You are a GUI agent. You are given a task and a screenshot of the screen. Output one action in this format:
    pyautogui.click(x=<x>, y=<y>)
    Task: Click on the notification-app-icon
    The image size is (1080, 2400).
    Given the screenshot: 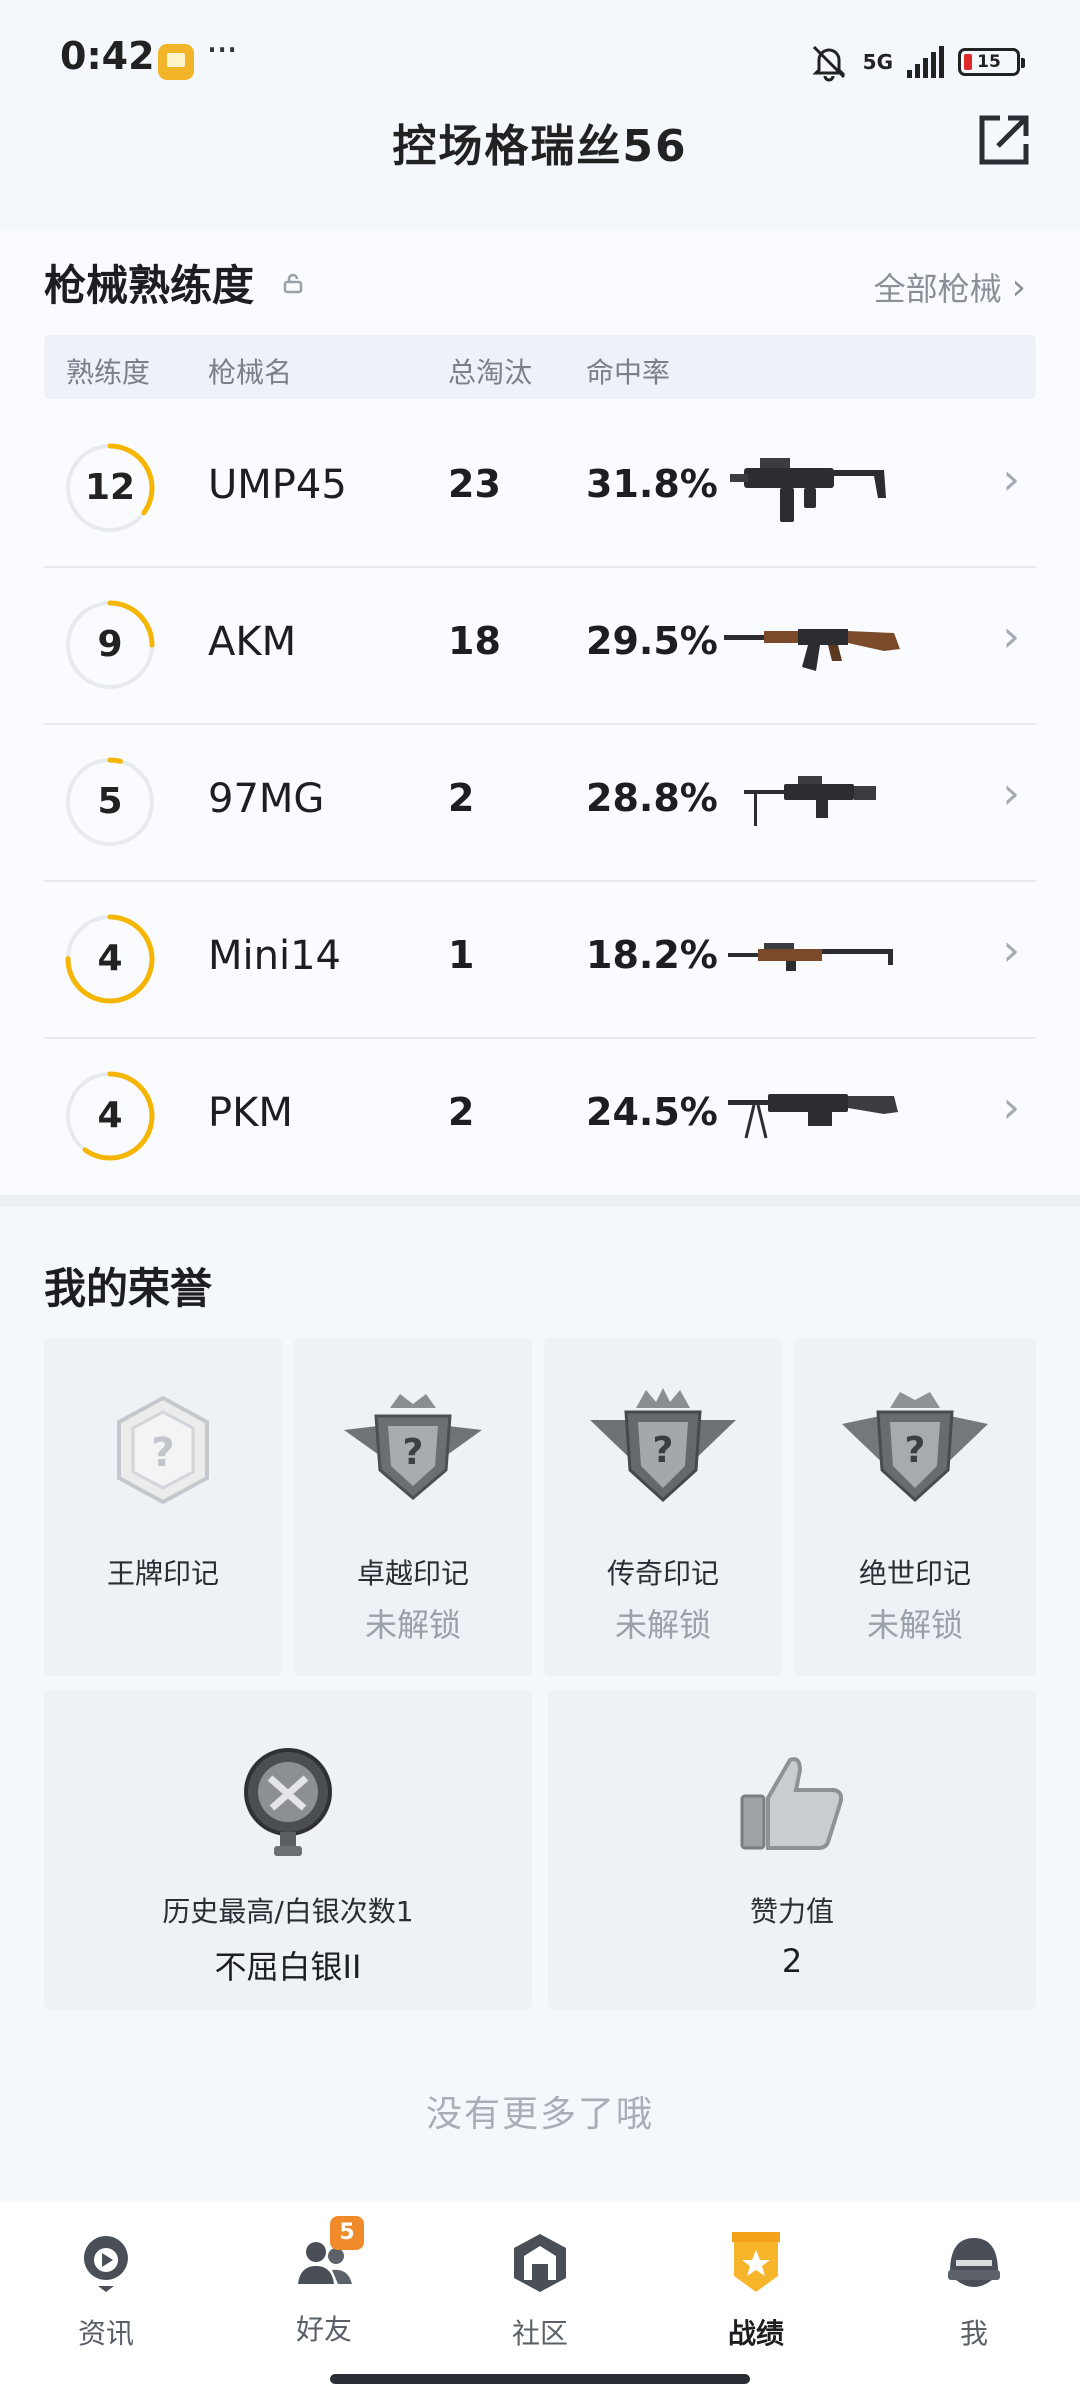 What is the action you would take?
    pyautogui.click(x=176, y=62)
    